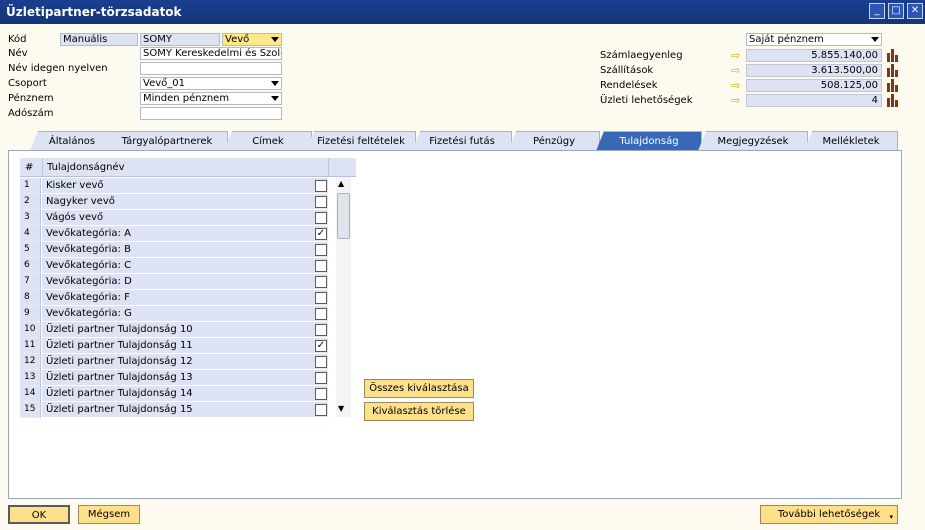 Image resolution: width=925 pixels, height=530 pixels. Describe the element at coordinates (629, 85) in the screenshot. I see `summary-label-orders: Rendelések` at that location.